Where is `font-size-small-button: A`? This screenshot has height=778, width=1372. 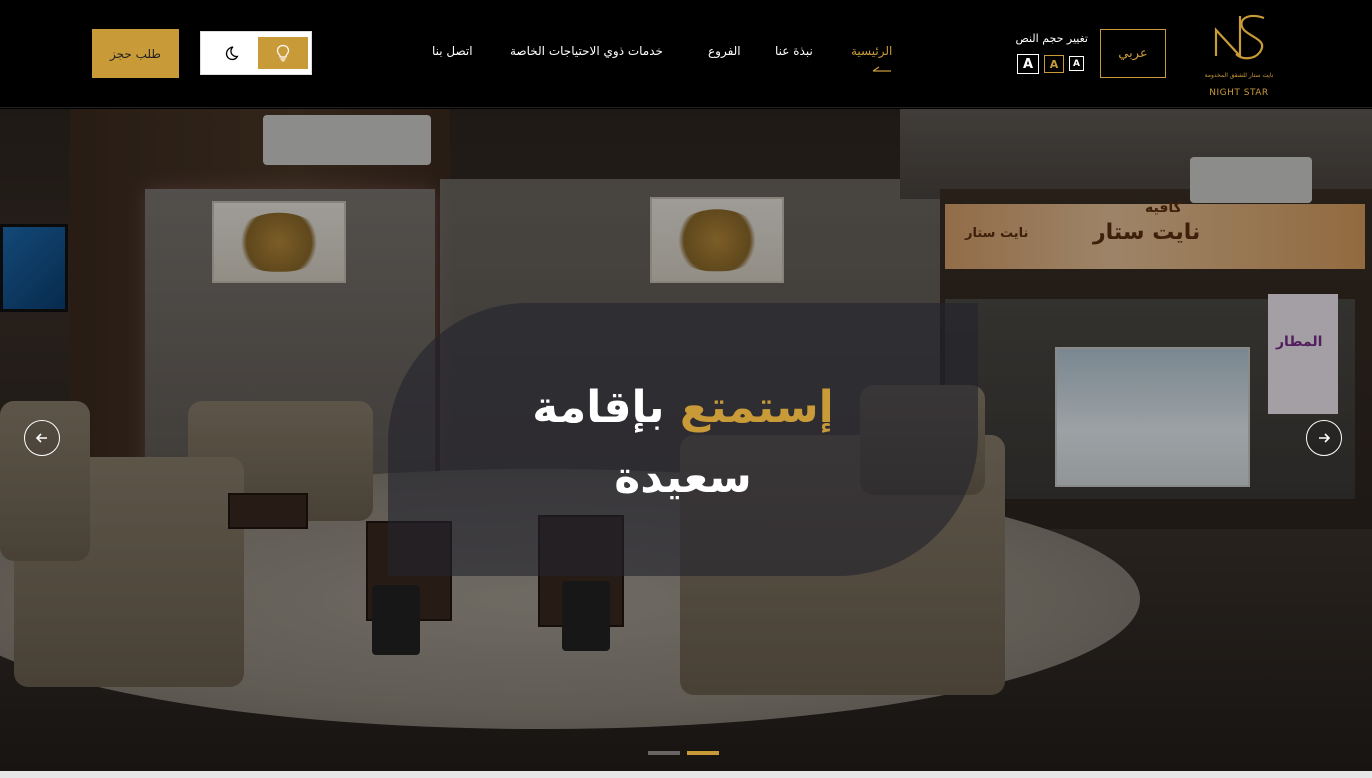 font-size-small-button: A is located at coordinates (1076, 63).